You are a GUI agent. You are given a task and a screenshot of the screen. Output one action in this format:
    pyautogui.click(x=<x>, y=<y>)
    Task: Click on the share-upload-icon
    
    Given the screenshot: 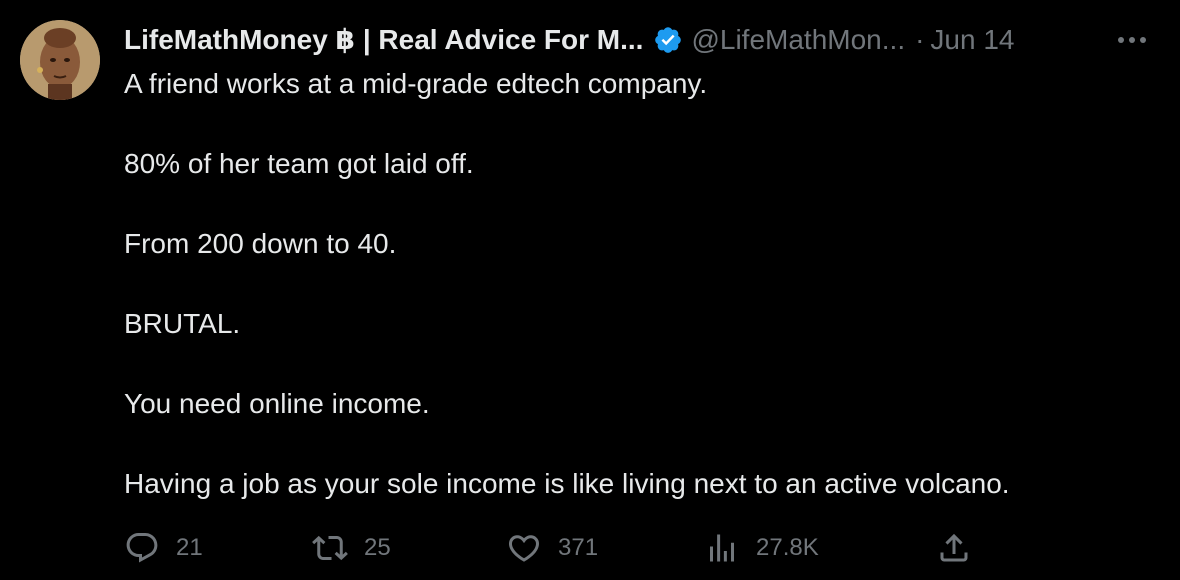 What is the action you would take?
    pyautogui.click(x=954, y=547)
    